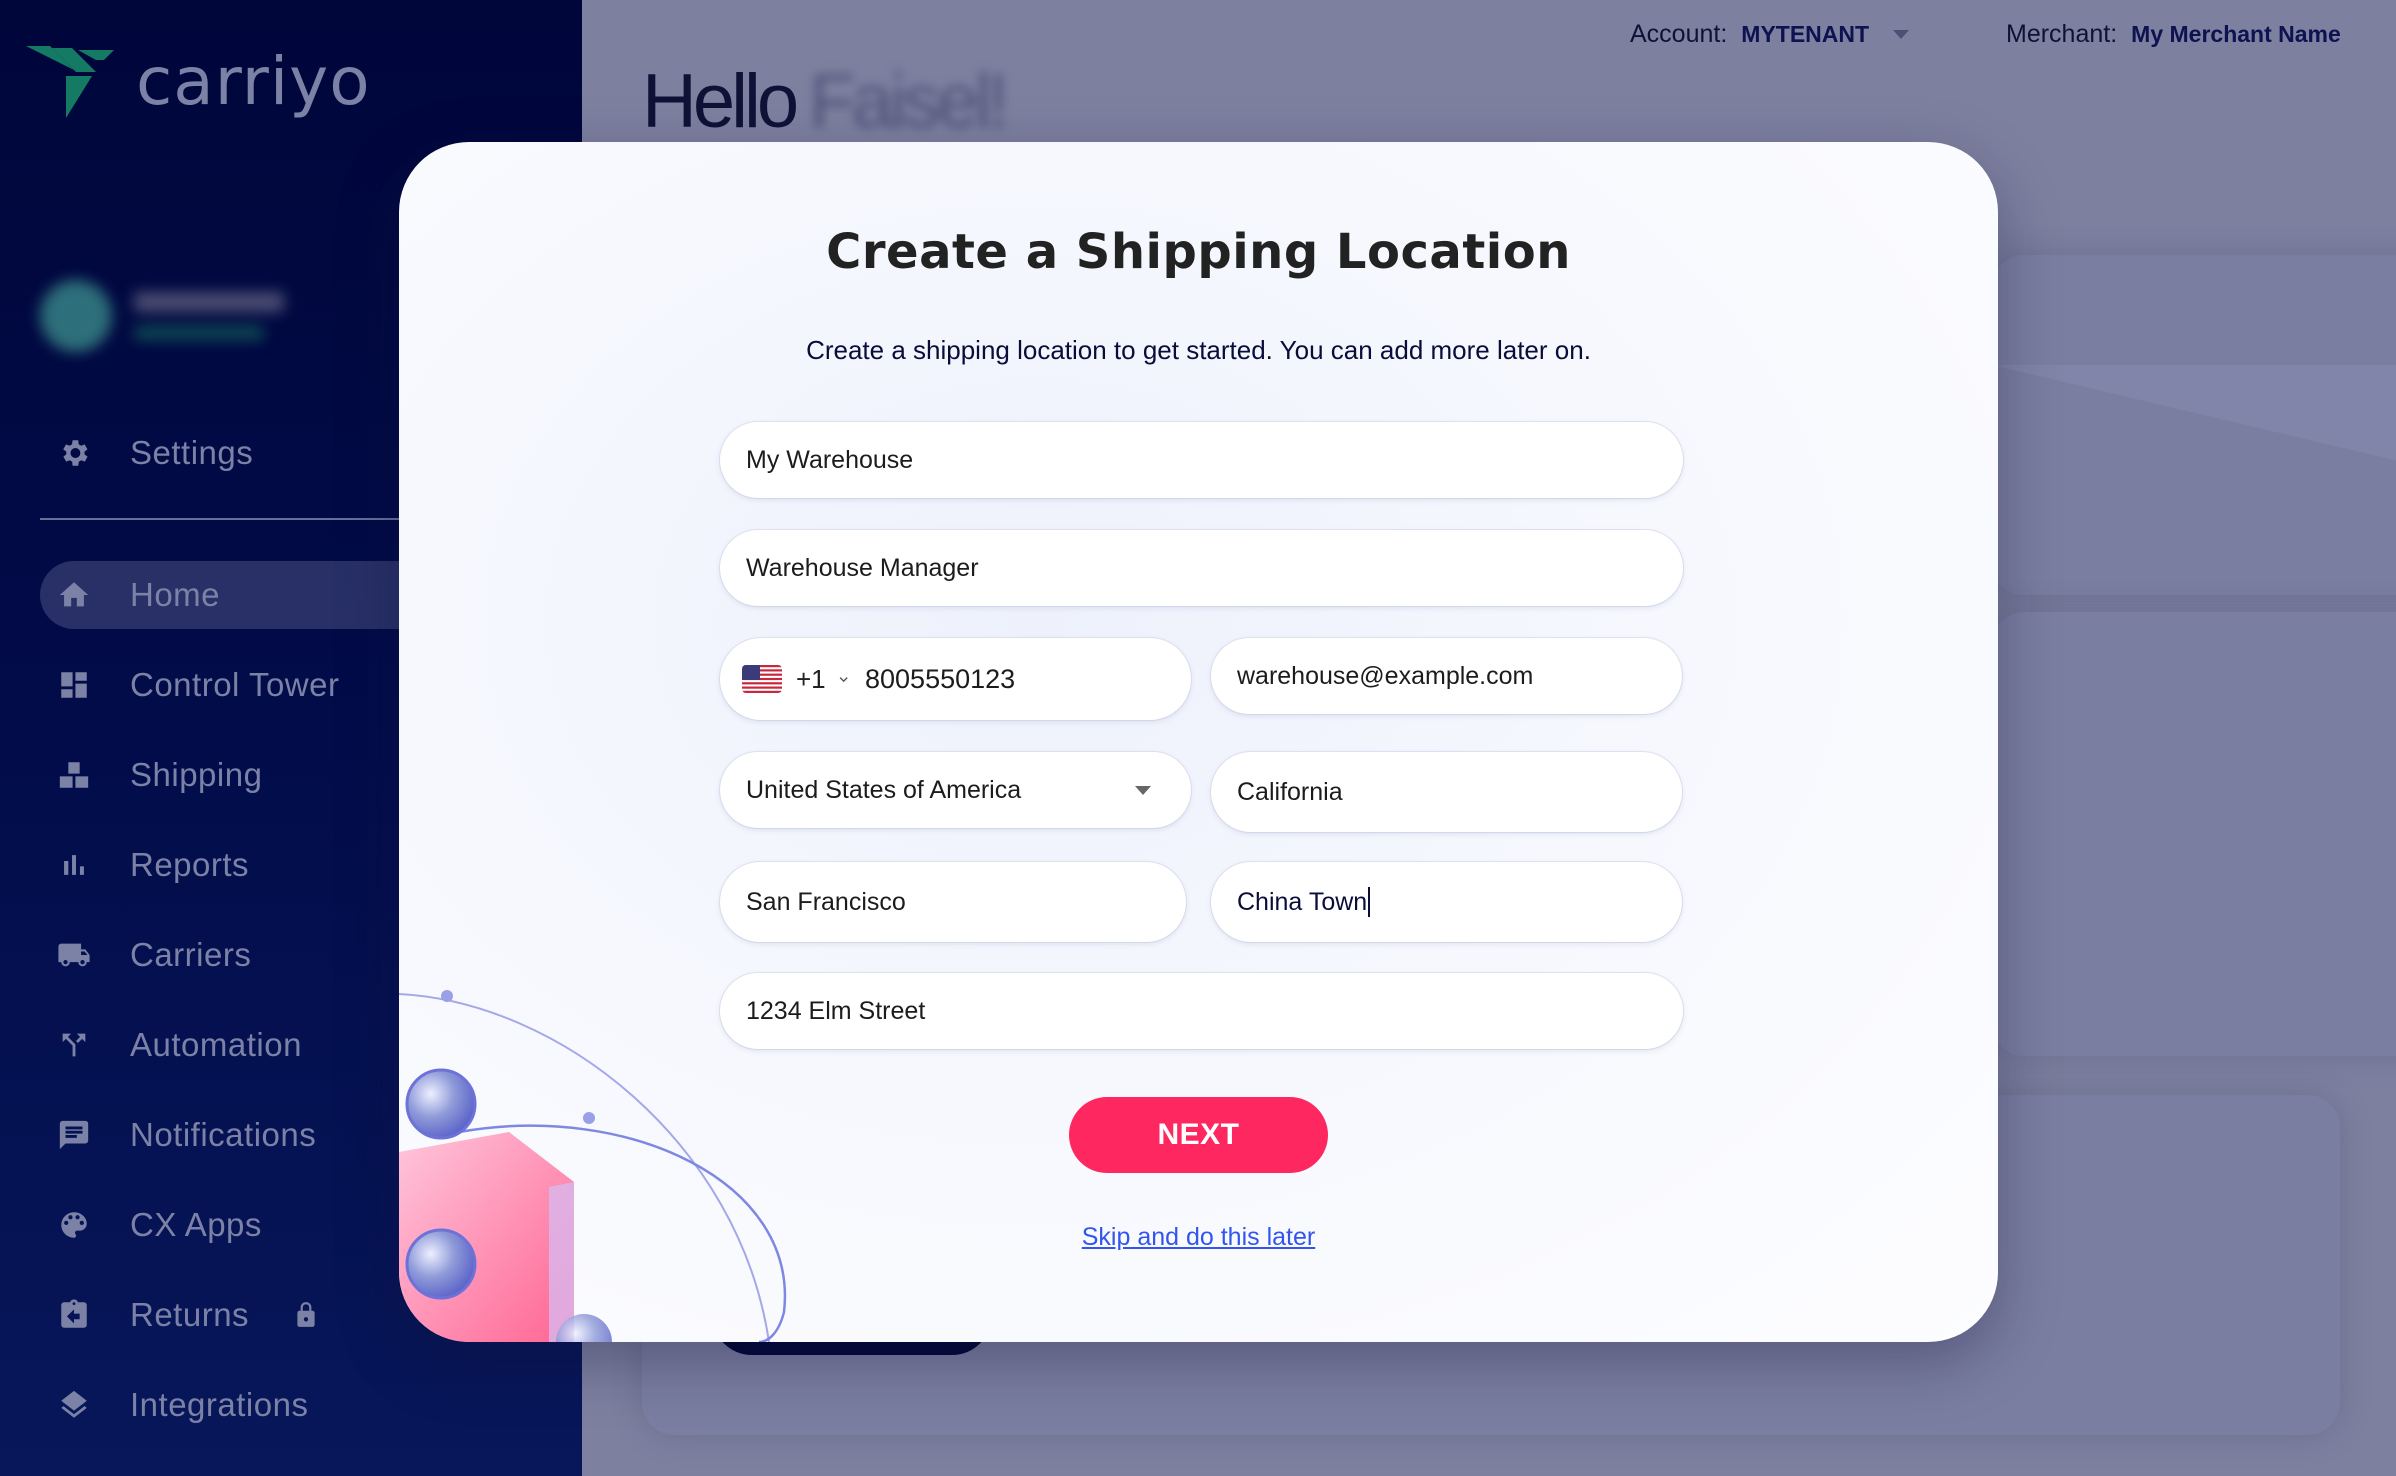  What do you see at coordinates (311, 1405) in the screenshot?
I see `sidebar-item-integrations: Integrations` at bounding box center [311, 1405].